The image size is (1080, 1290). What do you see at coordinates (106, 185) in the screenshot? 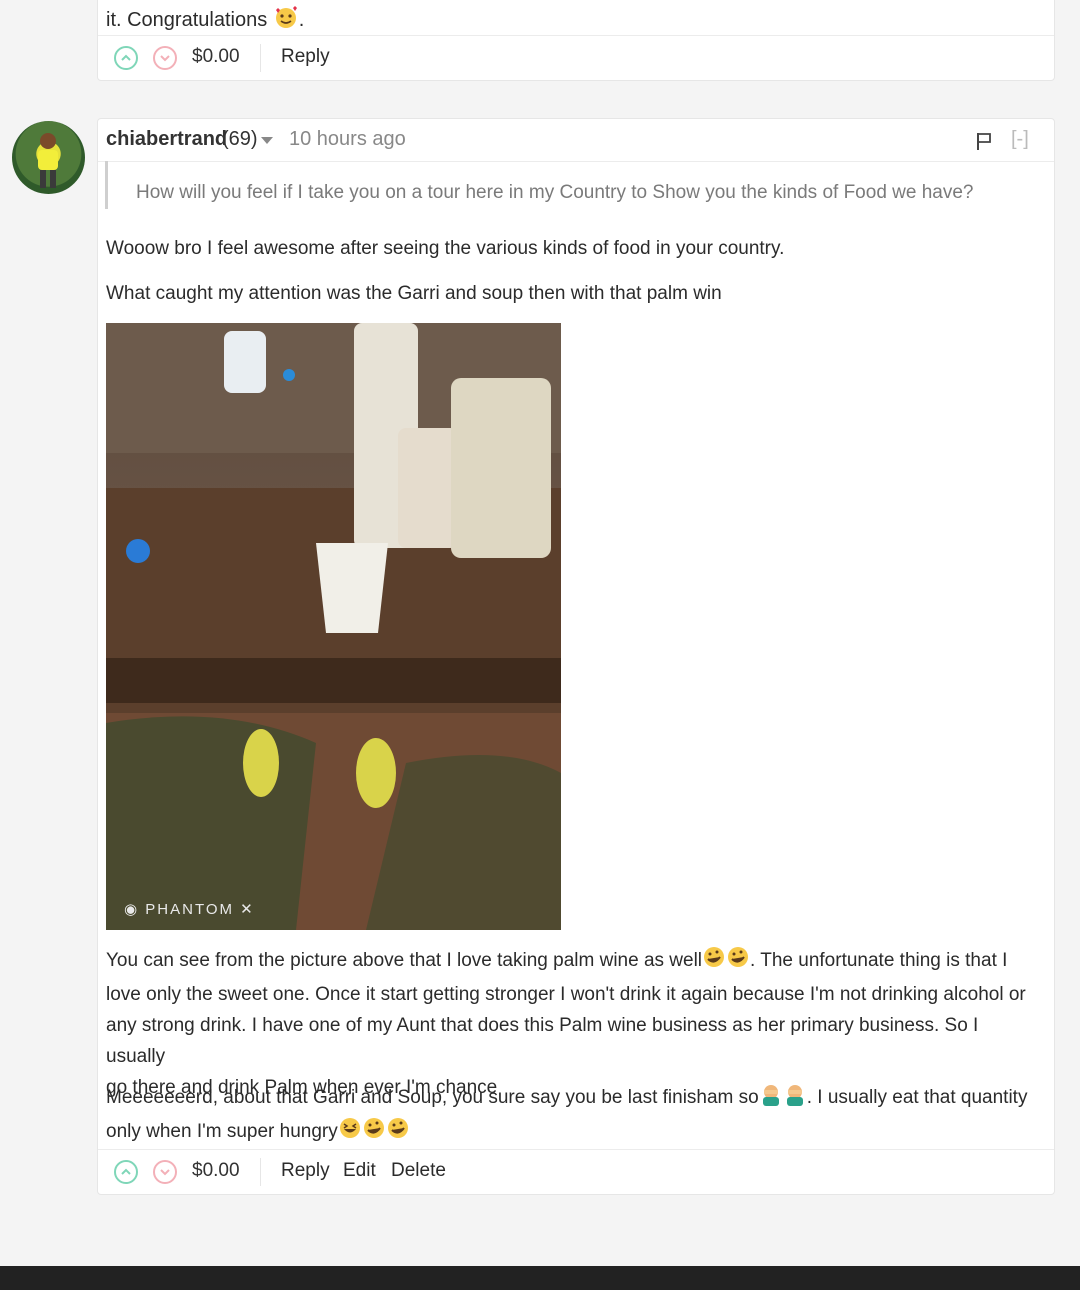
I see `quote-bar` at bounding box center [106, 185].